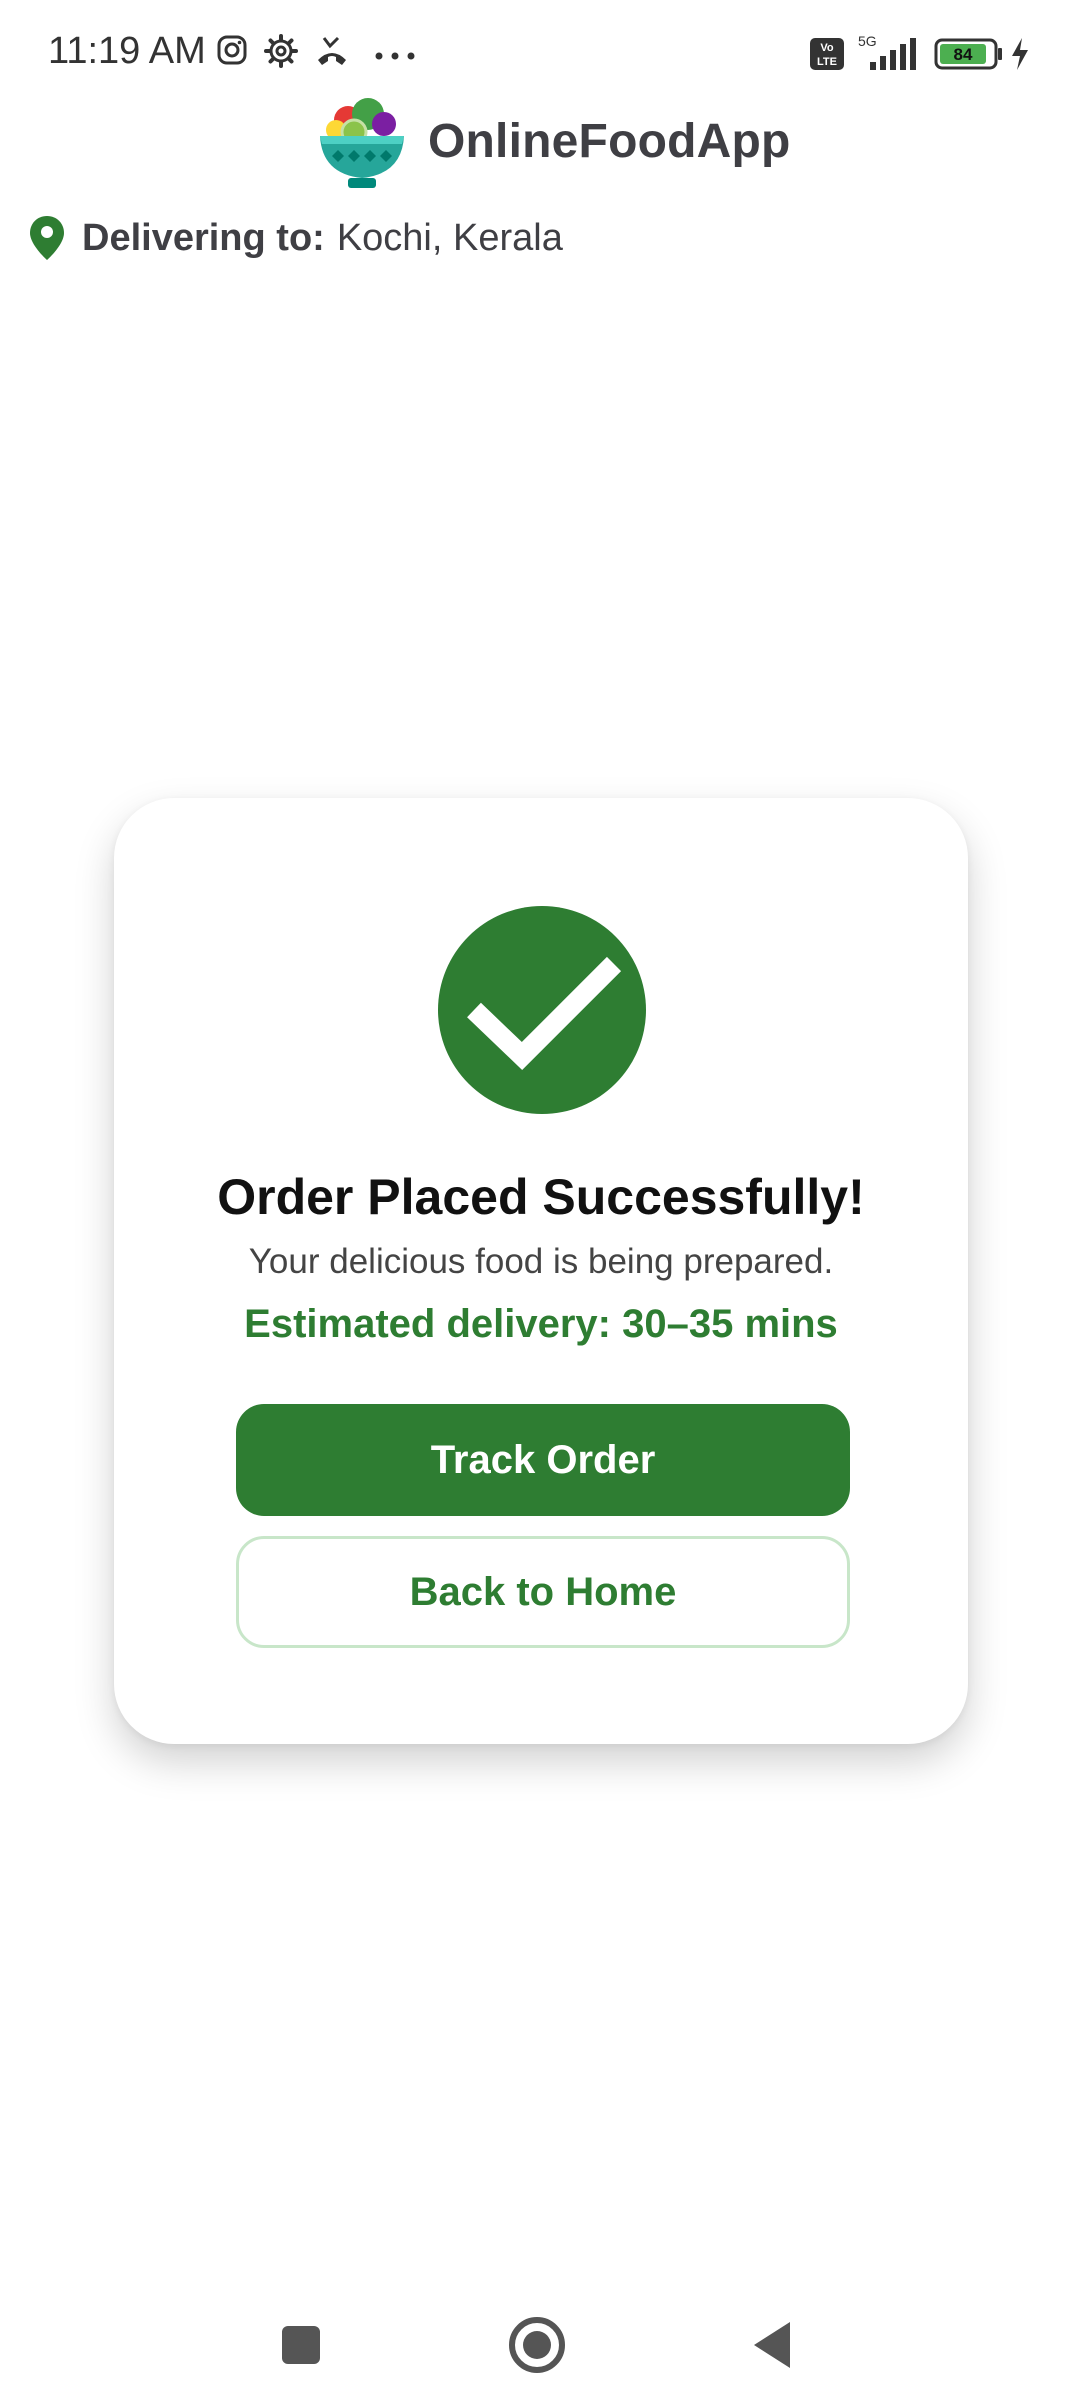 This screenshot has width=1080, height=2400. I want to click on svg-text: 5G, so click(867, 41).